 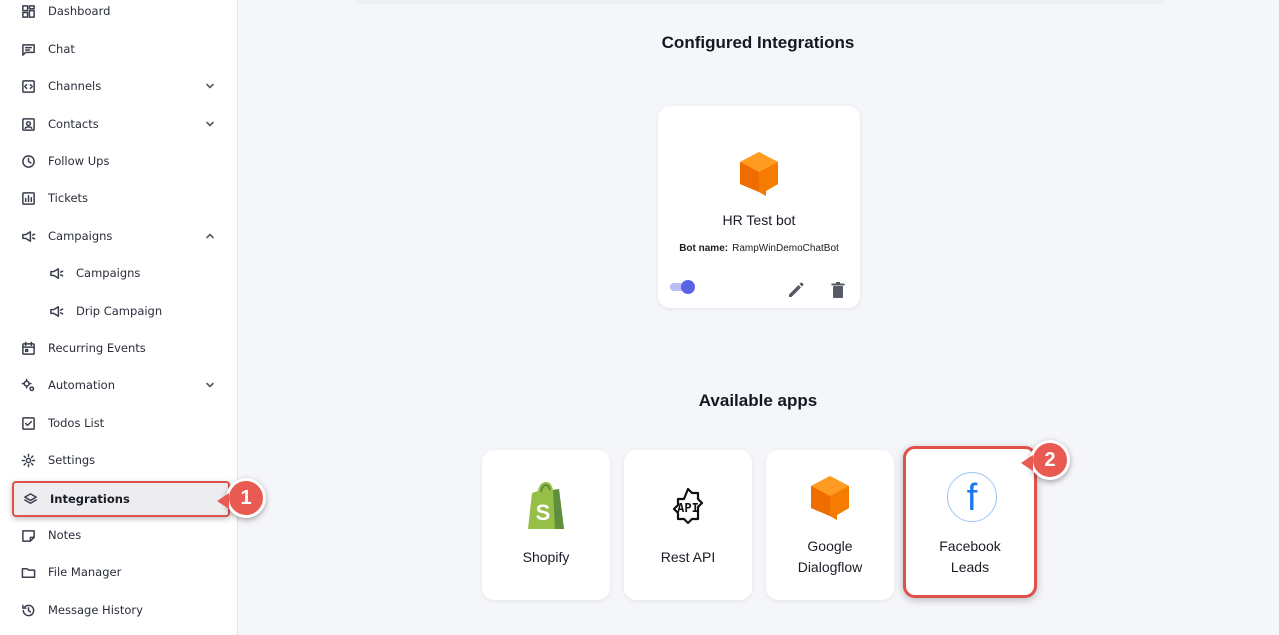 What do you see at coordinates (119, 49) in the screenshot?
I see `sidebar-item-chat: Chat` at bounding box center [119, 49].